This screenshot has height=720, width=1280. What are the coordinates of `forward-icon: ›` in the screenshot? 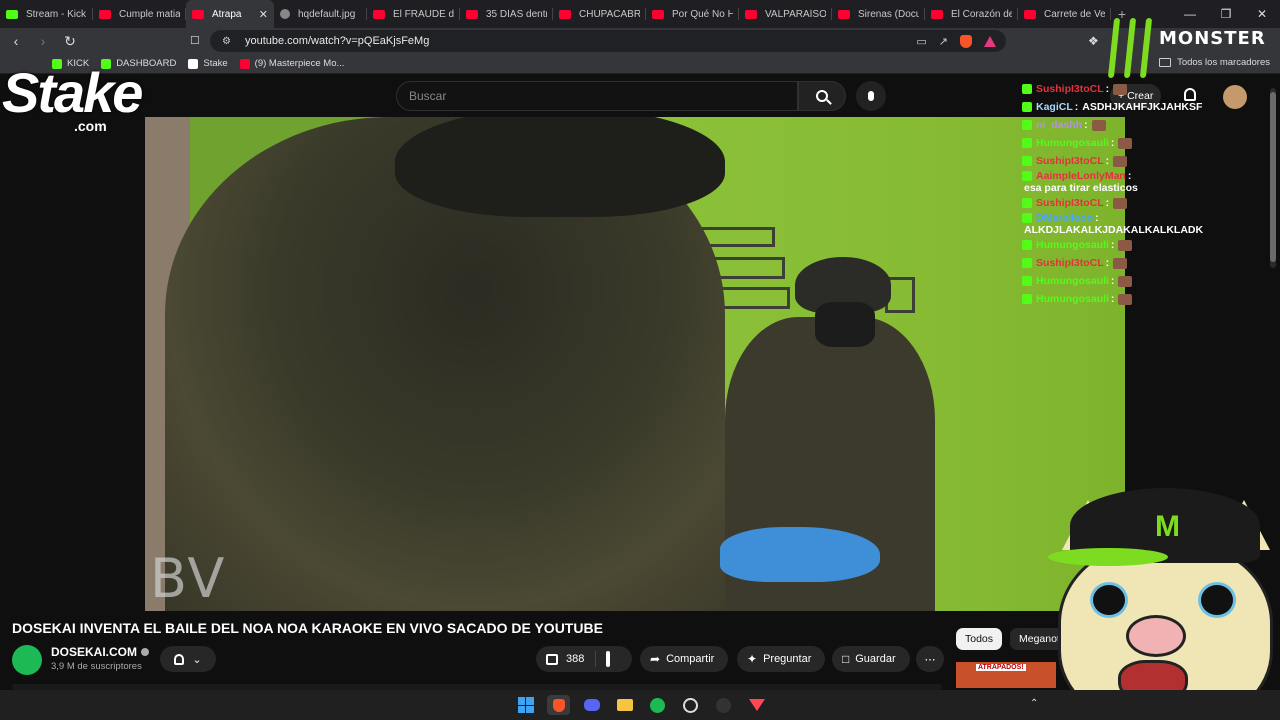 It's located at (43, 41).